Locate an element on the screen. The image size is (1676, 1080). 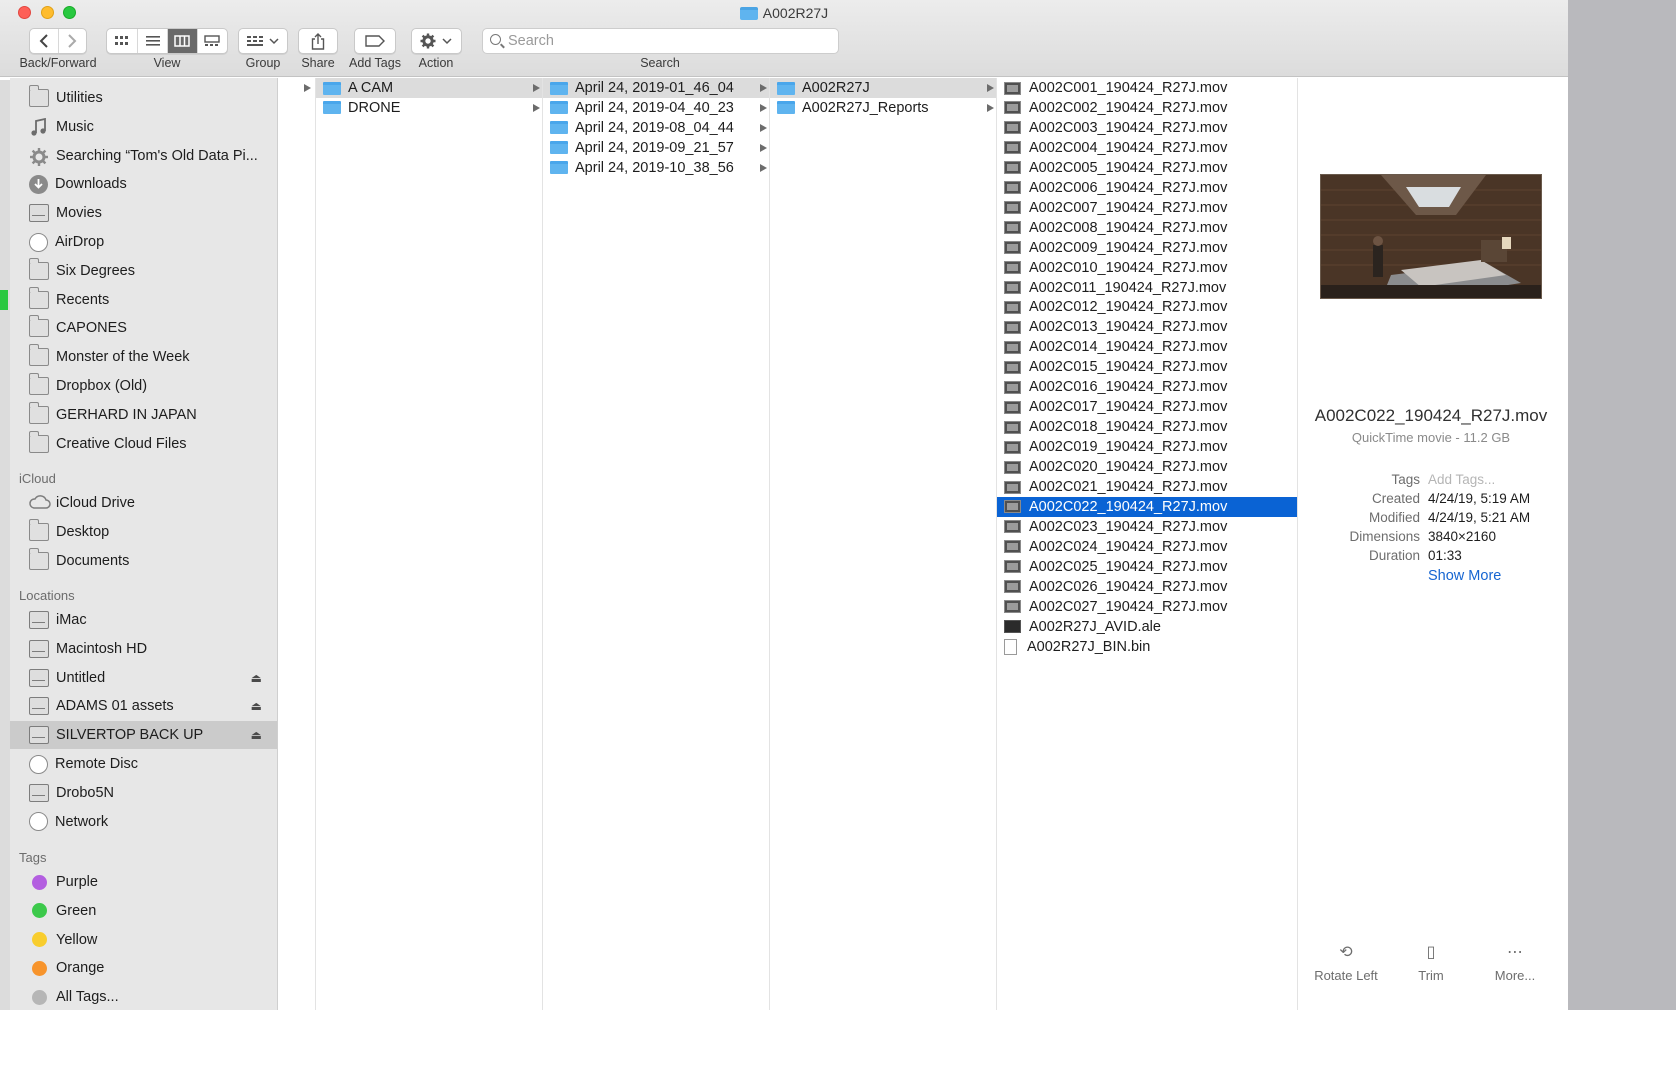
meta-value: 4/24/19, 5:19 AM is located at coordinates (1479, 498).